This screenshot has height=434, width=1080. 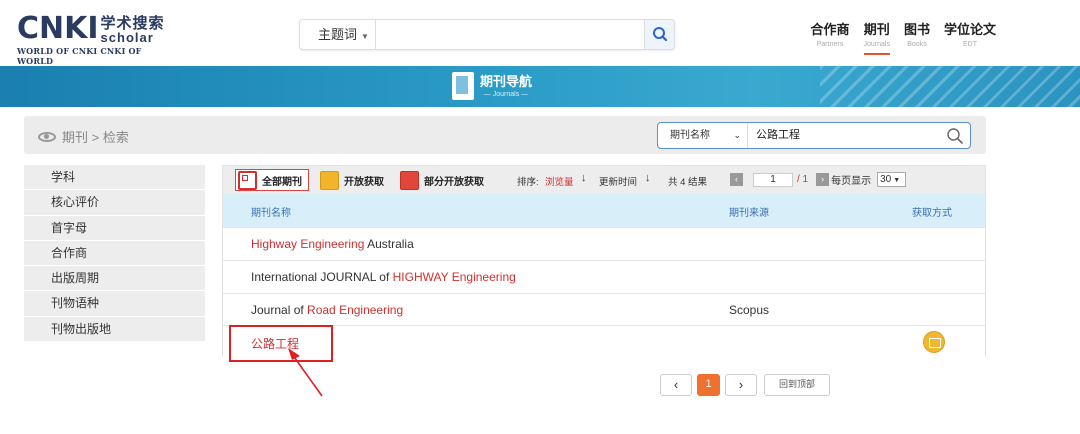 What do you see at coordinates (876, 38) in the screenshot?
I see `nav-journals: 期刊 Journals` at bounding box center [876, 38].